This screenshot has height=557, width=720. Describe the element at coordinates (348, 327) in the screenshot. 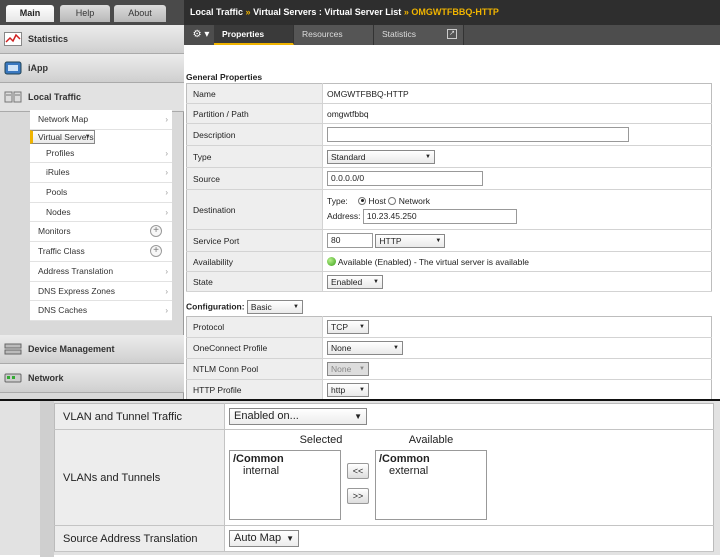

I see `protocol-select: TCP` at that location.